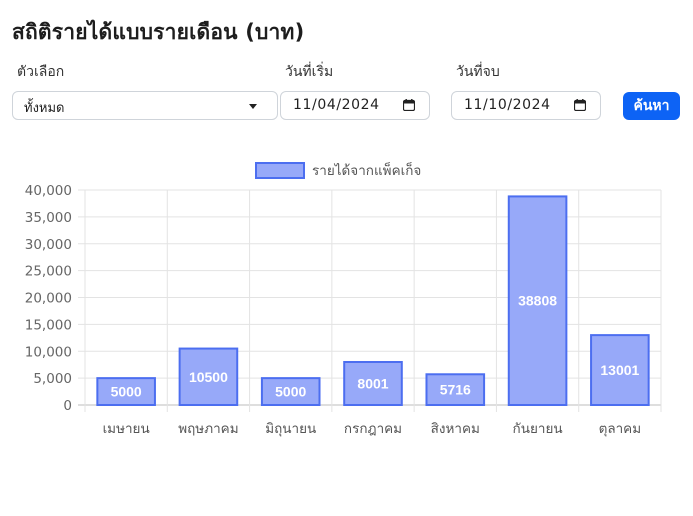 The width and height of the screenshot is (693, 516). I want to click on x-tick-label: มิถุนายน, so click(290, 429).